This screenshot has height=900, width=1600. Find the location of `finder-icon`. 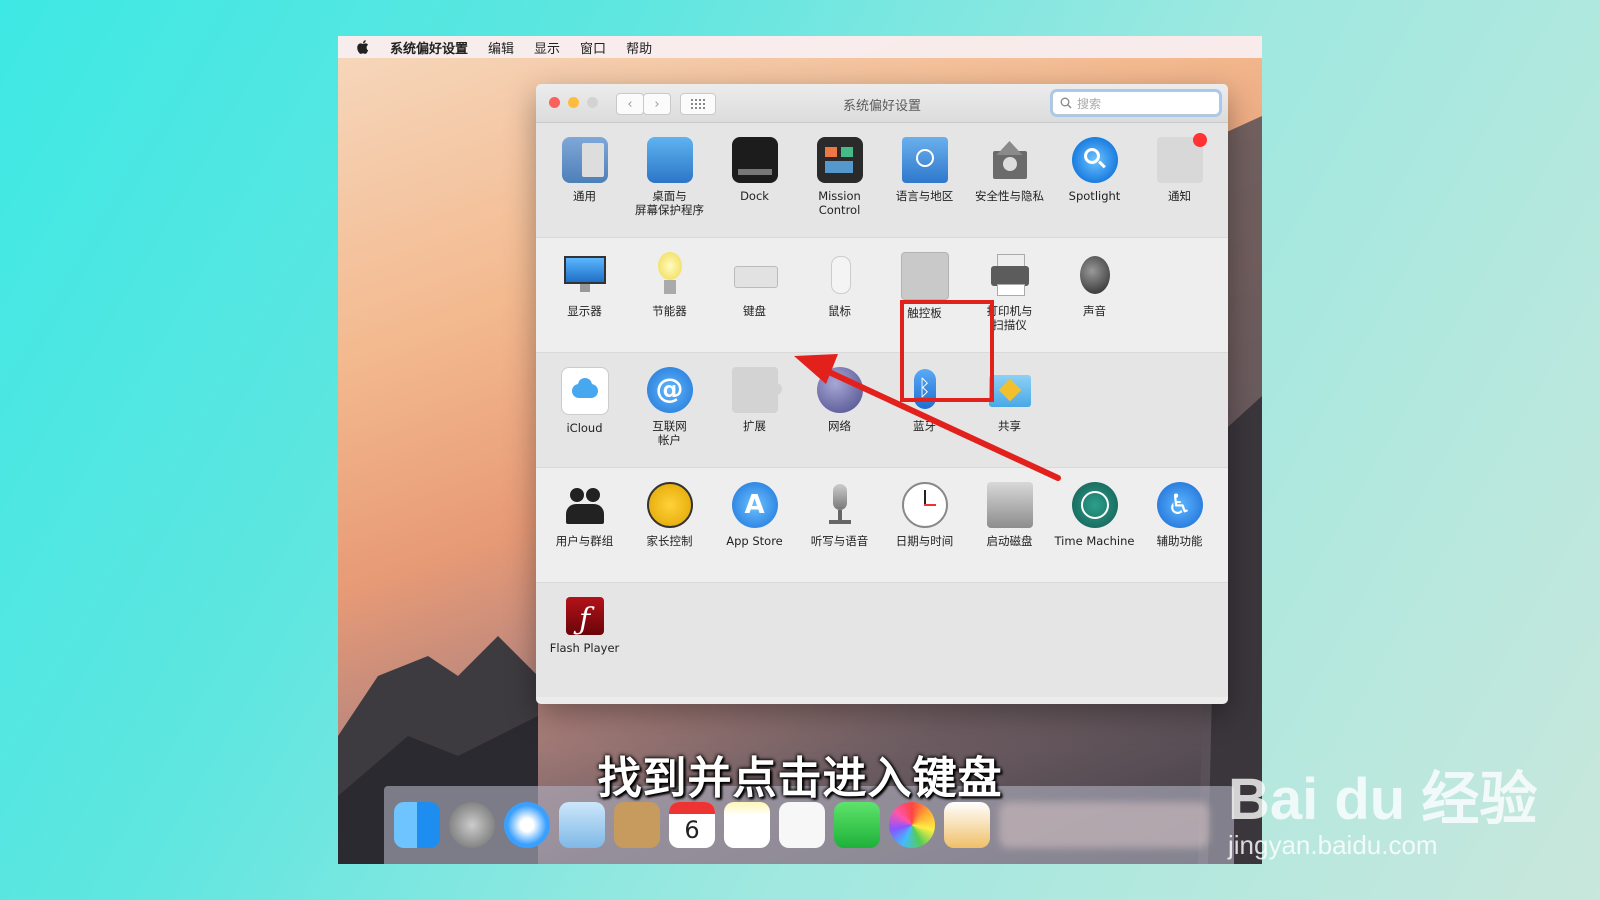

finder-icon is located at coordinates (417, 825).